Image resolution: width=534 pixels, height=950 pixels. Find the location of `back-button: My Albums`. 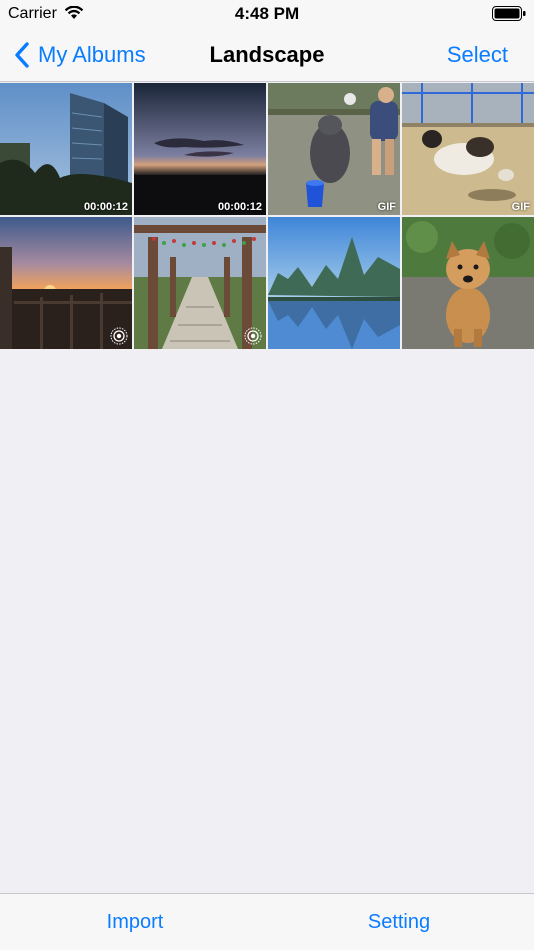

back-button: My Albums is located at coordinates (80, 55).